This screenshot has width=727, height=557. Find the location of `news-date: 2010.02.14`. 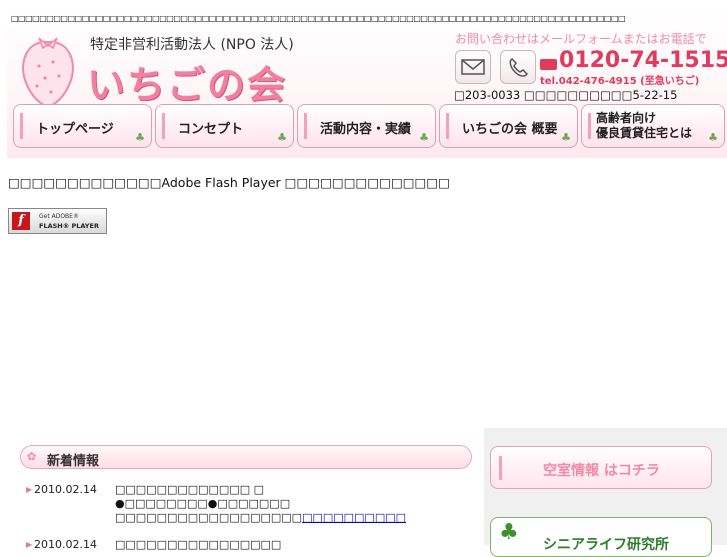

news-date: 2010.02.14 is located at coordinates (65, 489).